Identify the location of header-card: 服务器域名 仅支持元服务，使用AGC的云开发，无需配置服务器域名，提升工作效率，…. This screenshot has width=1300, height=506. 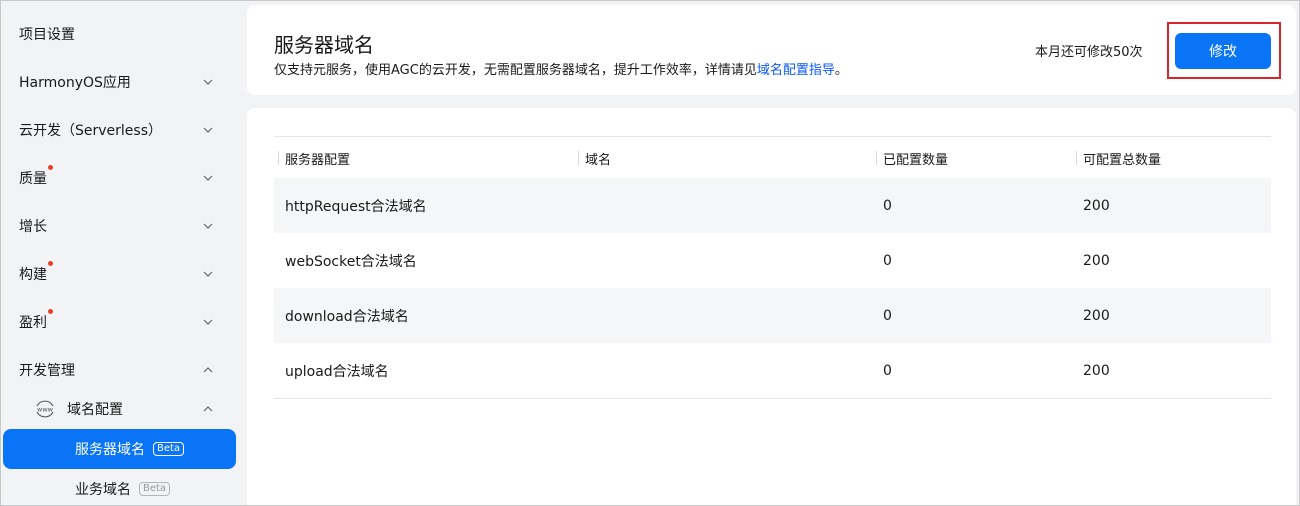
(771, 50).